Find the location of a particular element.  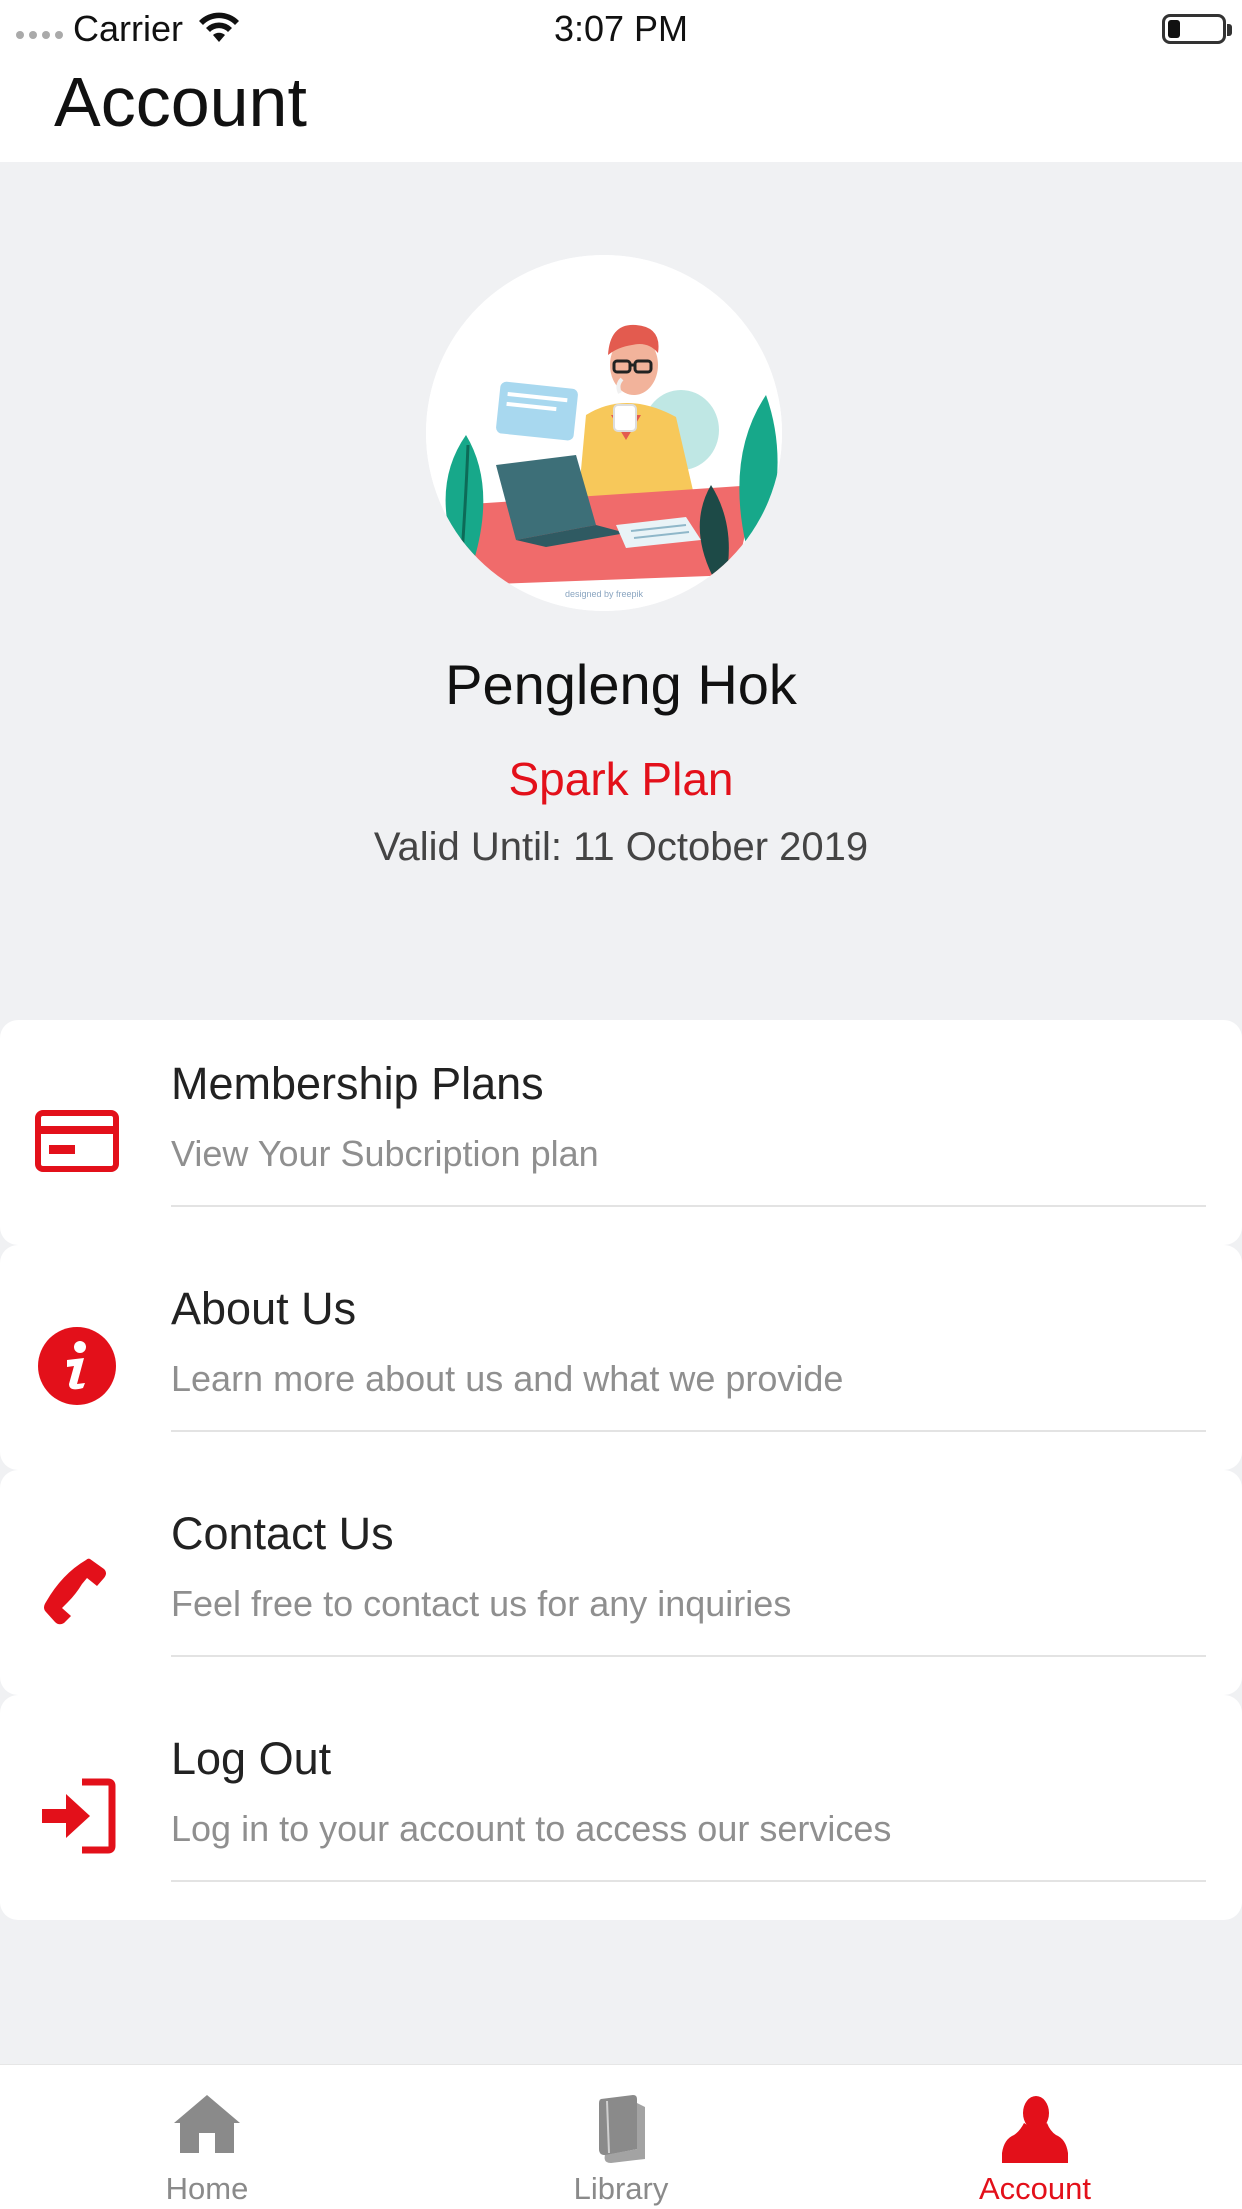

plan-name: Spark Plan is located at coordinates (621, 779).